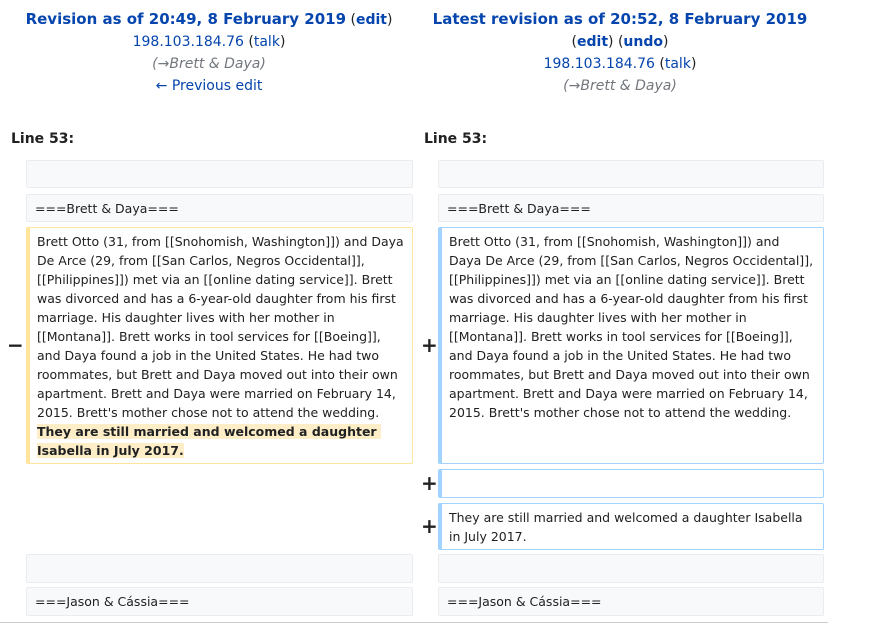  Describe the element at coordinates (43, 139) in the screenshot. I see `left-line-number: Line 53:` at that location.